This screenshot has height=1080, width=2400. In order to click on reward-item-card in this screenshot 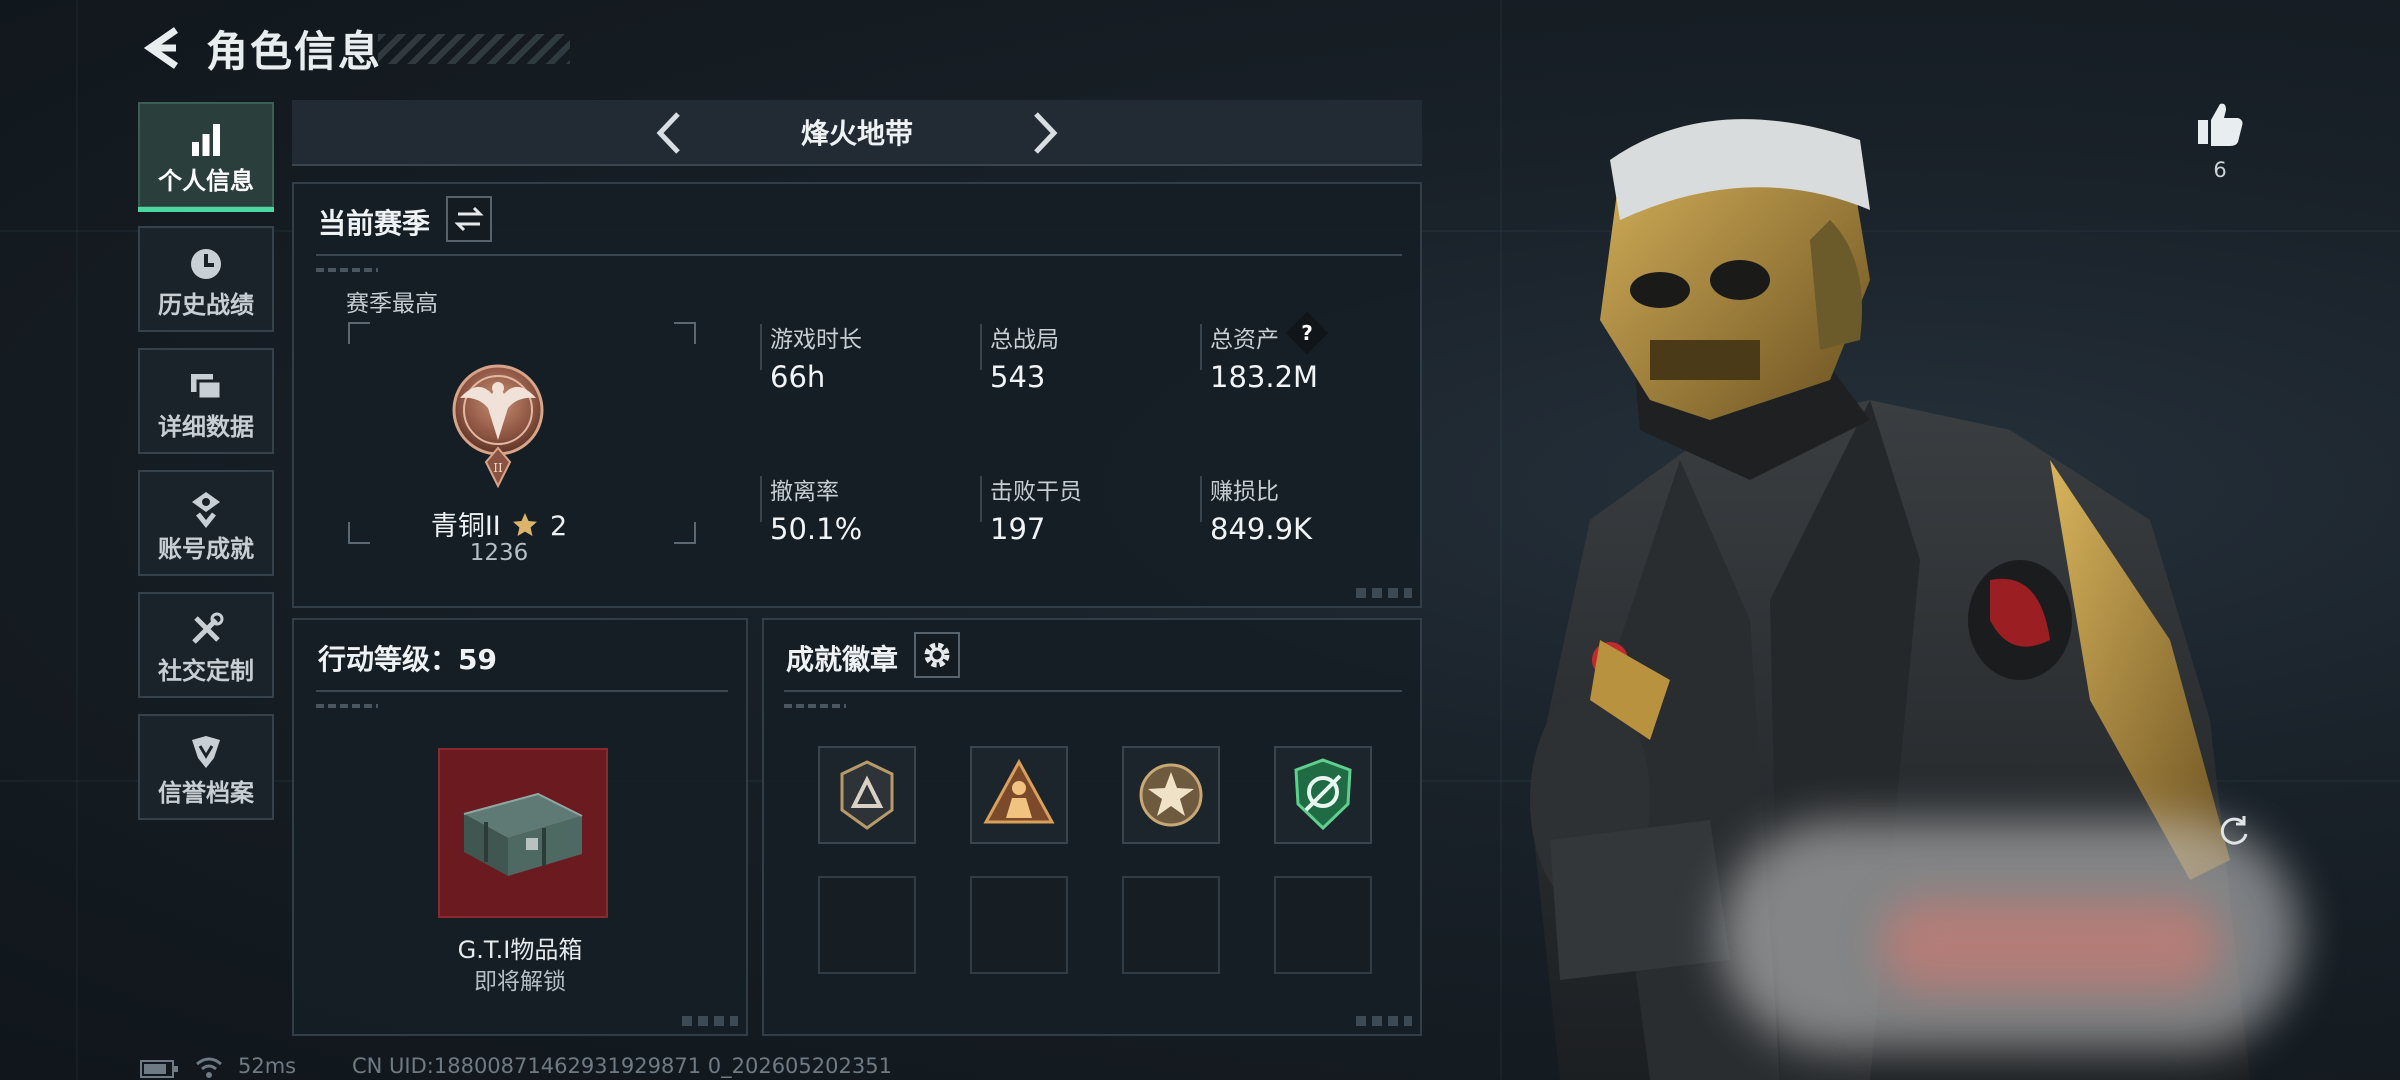, I will do `click(523, 833)`.